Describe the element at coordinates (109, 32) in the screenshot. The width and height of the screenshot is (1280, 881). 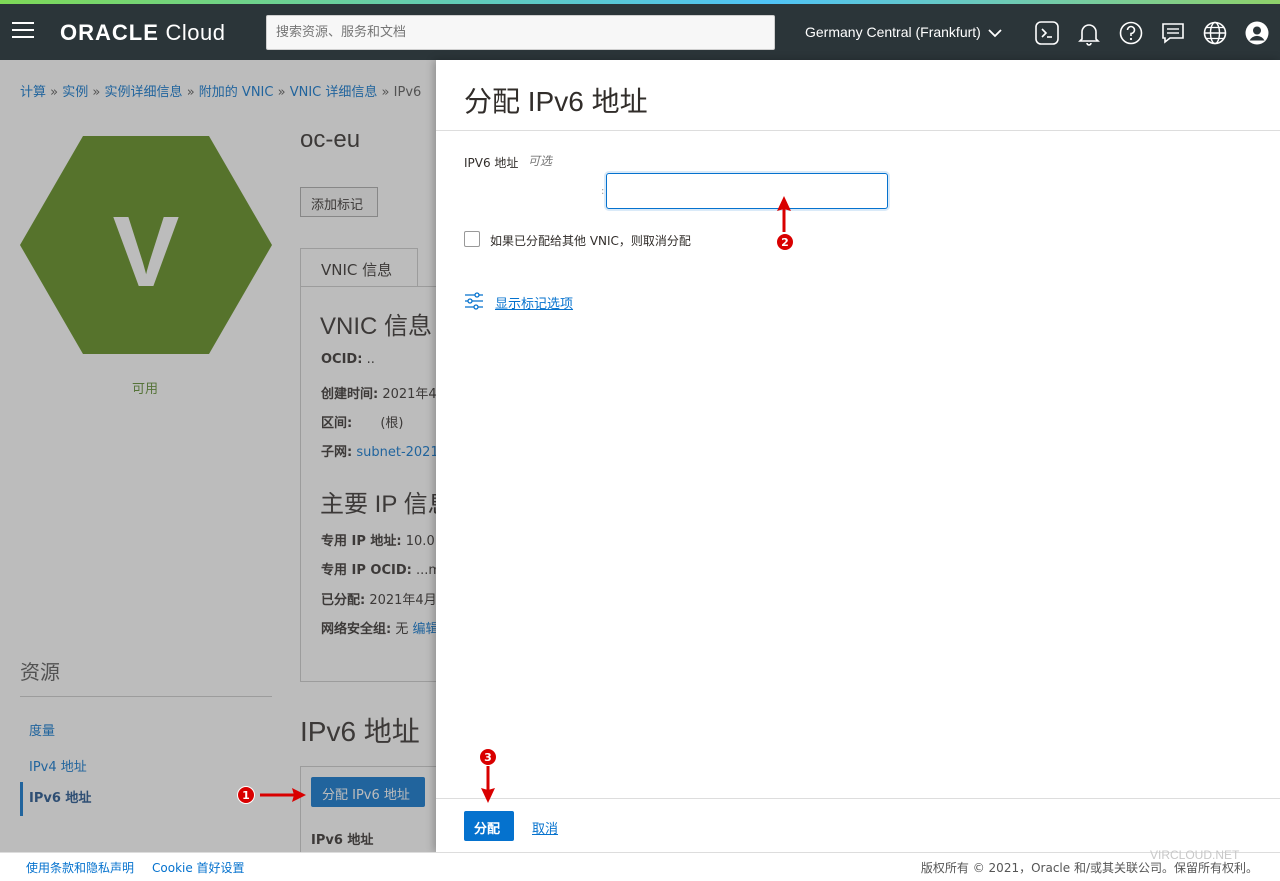
I see `brand-bold: ORACLE` at that location.